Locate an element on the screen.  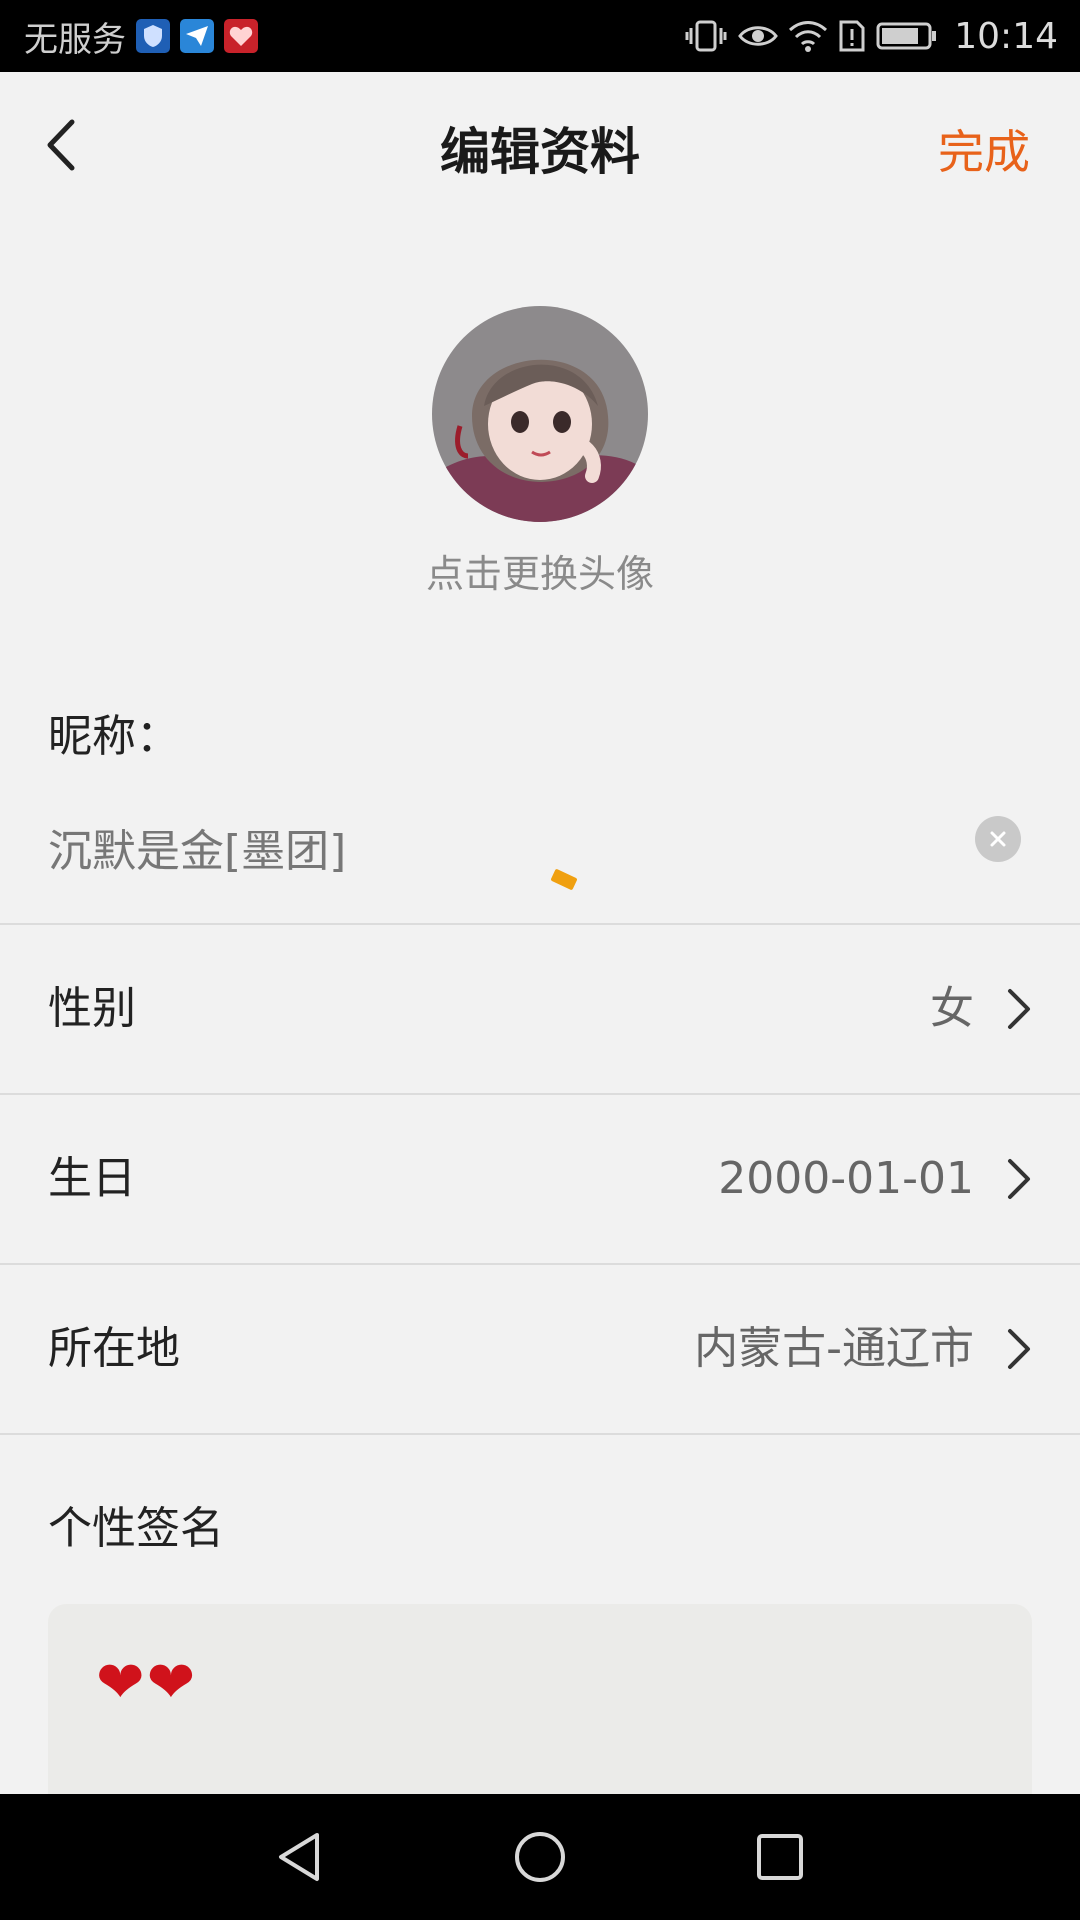
heart-app-icon is located at coordinates (241, 36).